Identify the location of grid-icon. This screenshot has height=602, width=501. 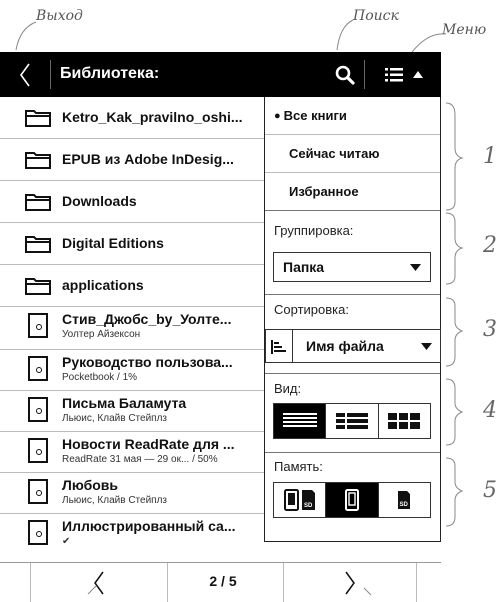
(404, 421).